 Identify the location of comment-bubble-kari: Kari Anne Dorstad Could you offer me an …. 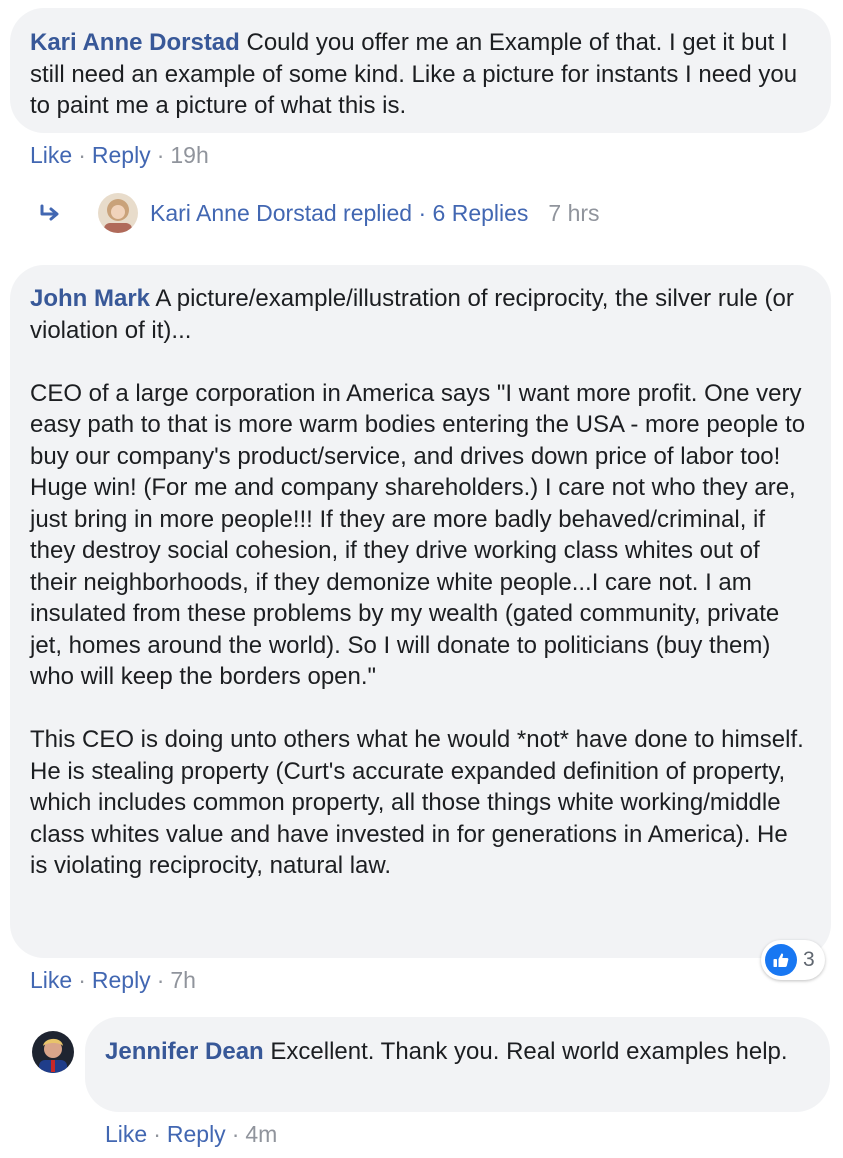
(420, 70).